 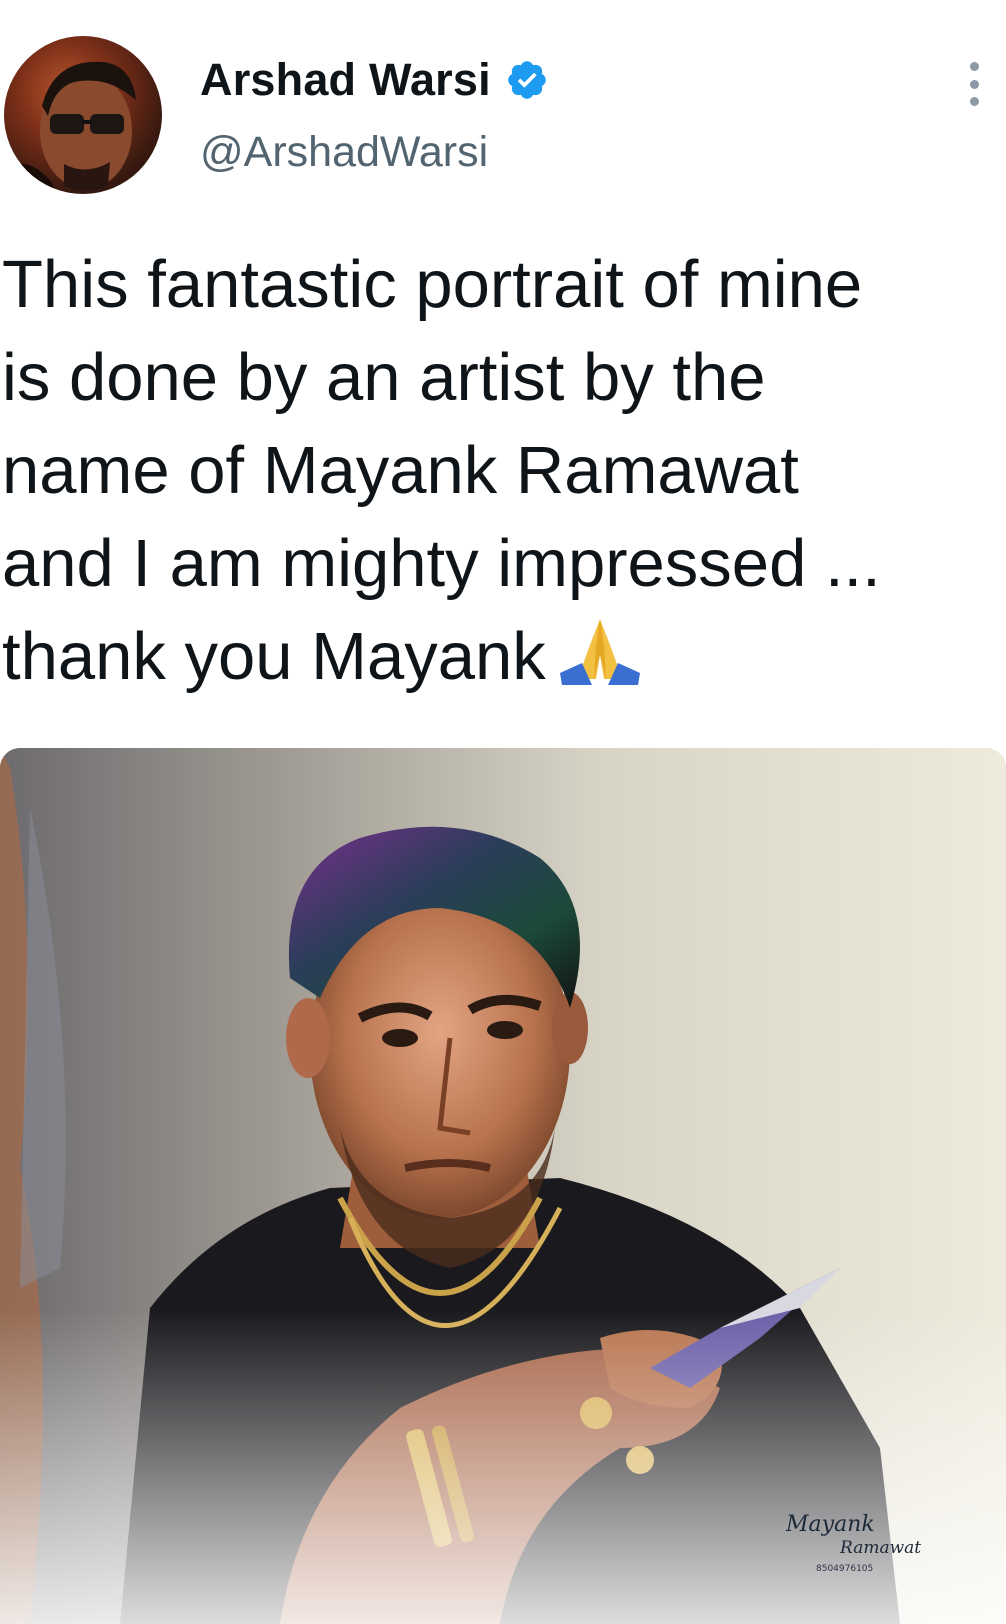 I want to click on display-name-row: Arshad Warsi, so click(x=374, y=80).